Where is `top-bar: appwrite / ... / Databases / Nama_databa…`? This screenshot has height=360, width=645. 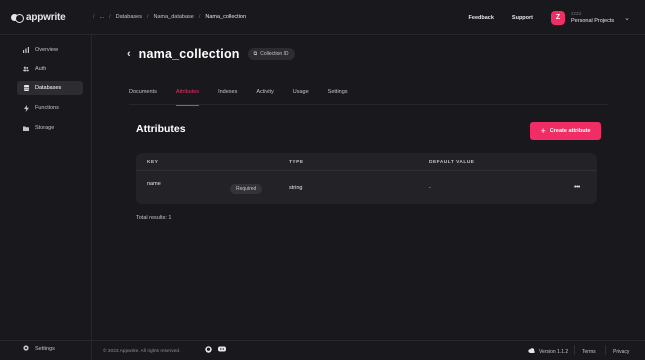
top-bar: appwrite / ... / Databases / Nama_databa… is located at coordinates (322, 17).